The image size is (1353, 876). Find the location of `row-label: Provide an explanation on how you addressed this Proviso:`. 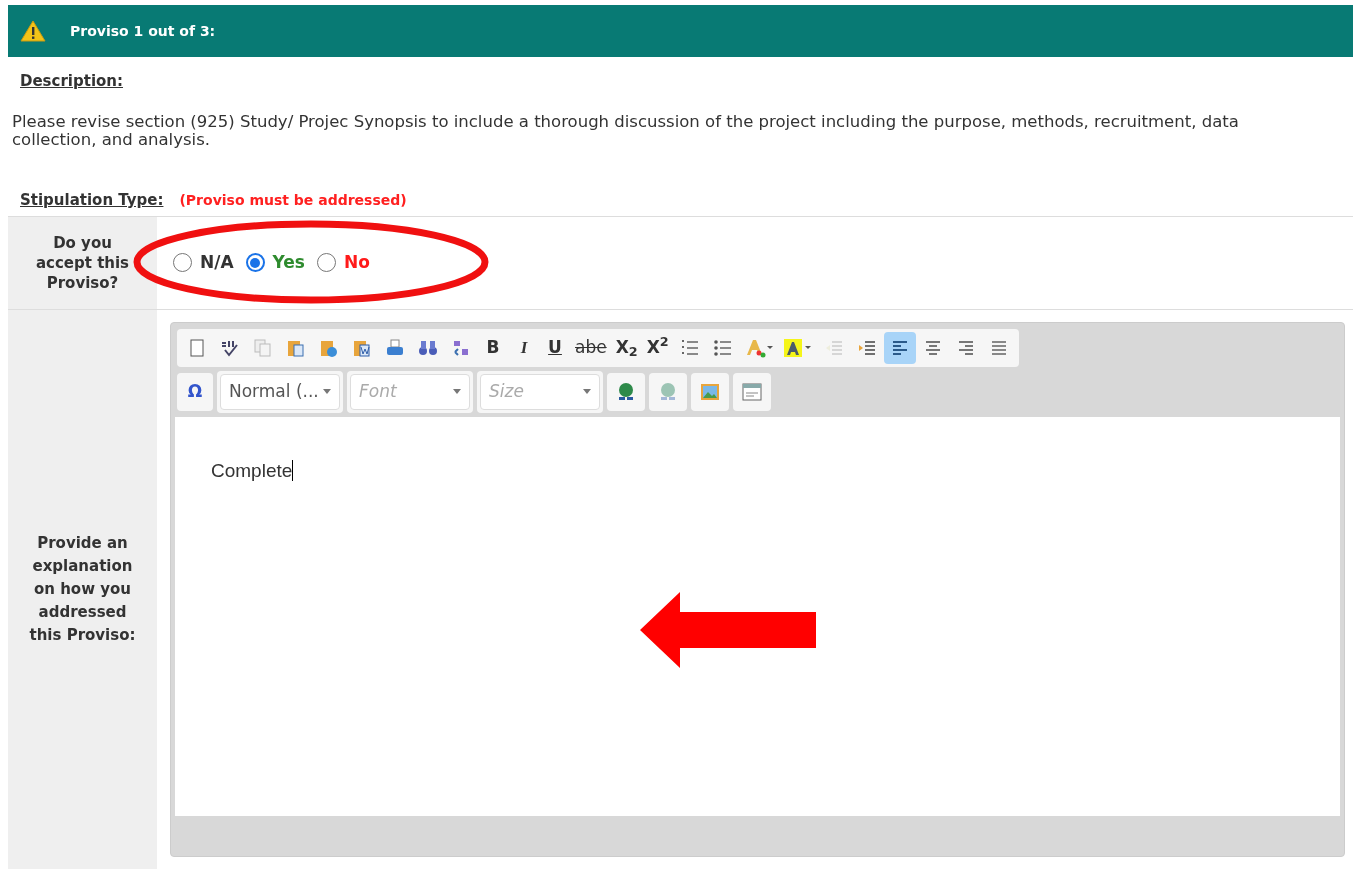

row-label: Provide an explanation on how you addressed this Proviso: is located at coordinates (82, 589).